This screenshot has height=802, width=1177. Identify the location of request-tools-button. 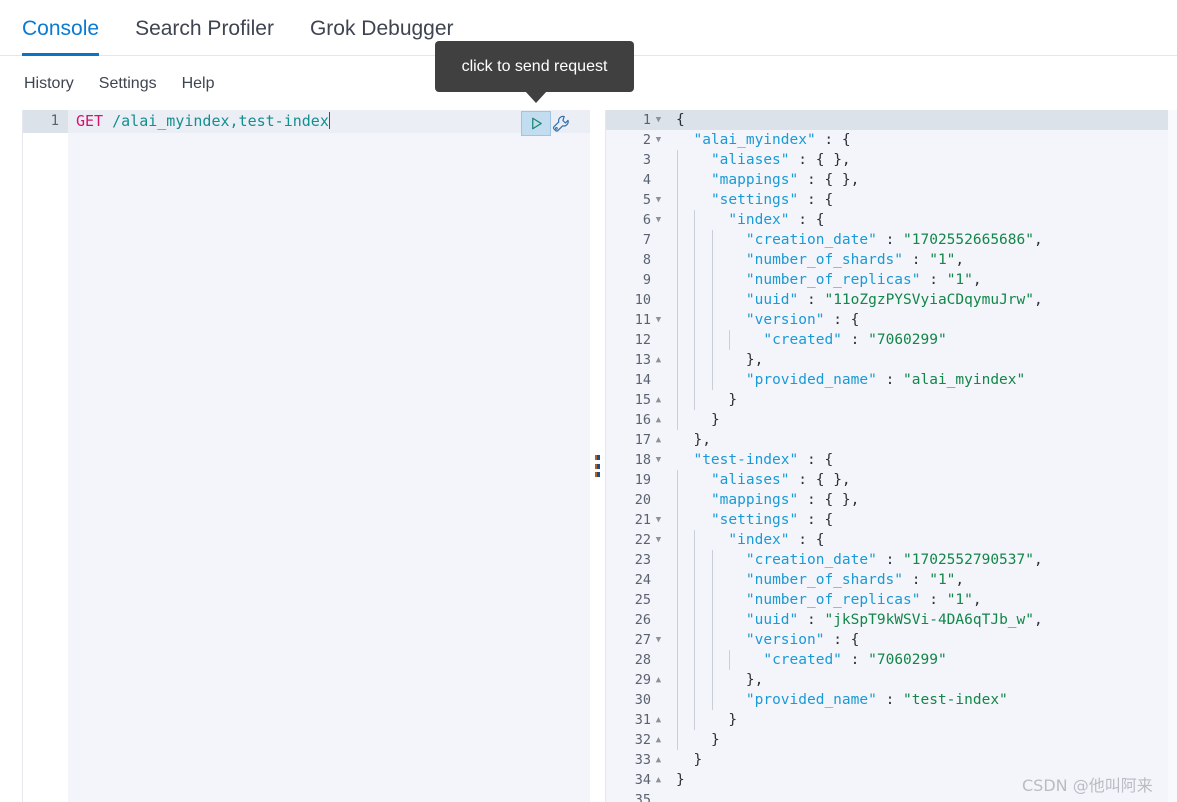
(561, 124).